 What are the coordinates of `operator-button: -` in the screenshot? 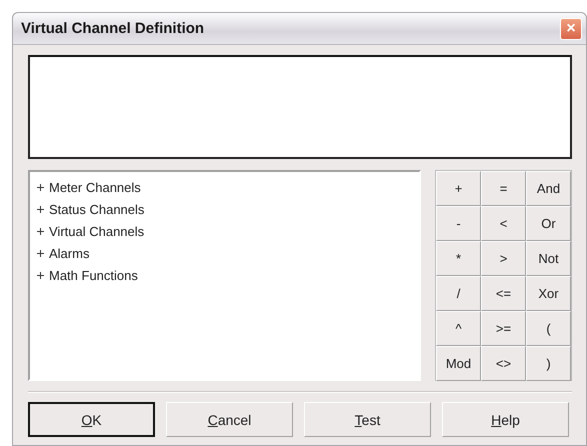 It's located at (458, 223).